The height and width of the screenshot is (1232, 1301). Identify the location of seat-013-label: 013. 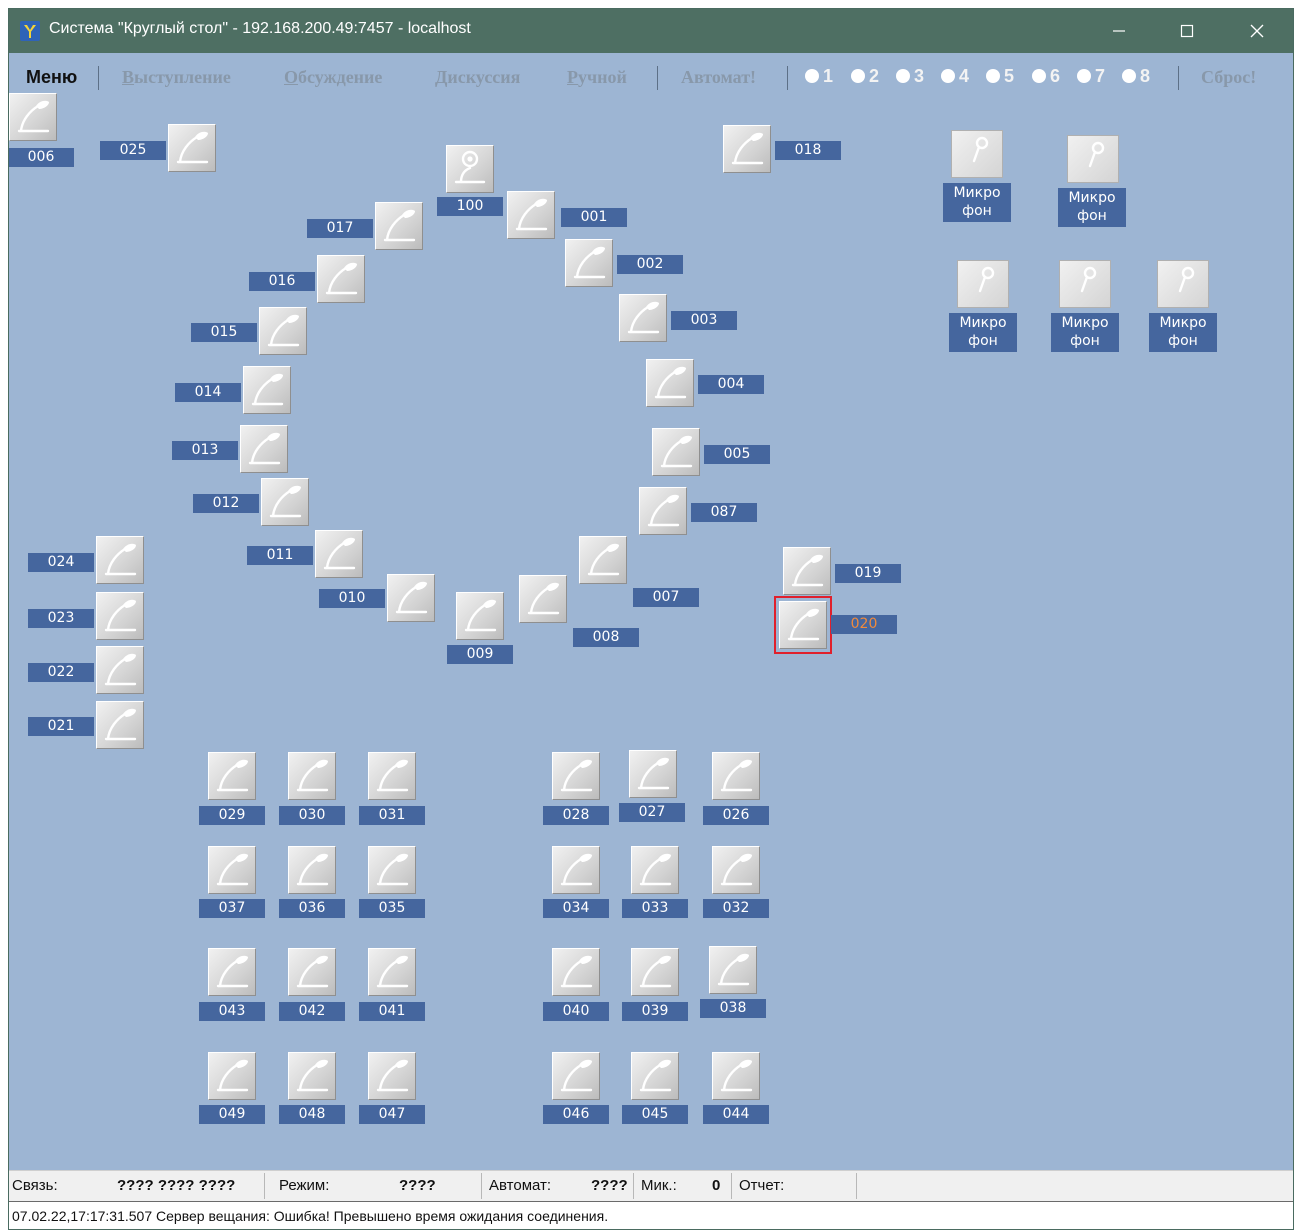
(205, 450).